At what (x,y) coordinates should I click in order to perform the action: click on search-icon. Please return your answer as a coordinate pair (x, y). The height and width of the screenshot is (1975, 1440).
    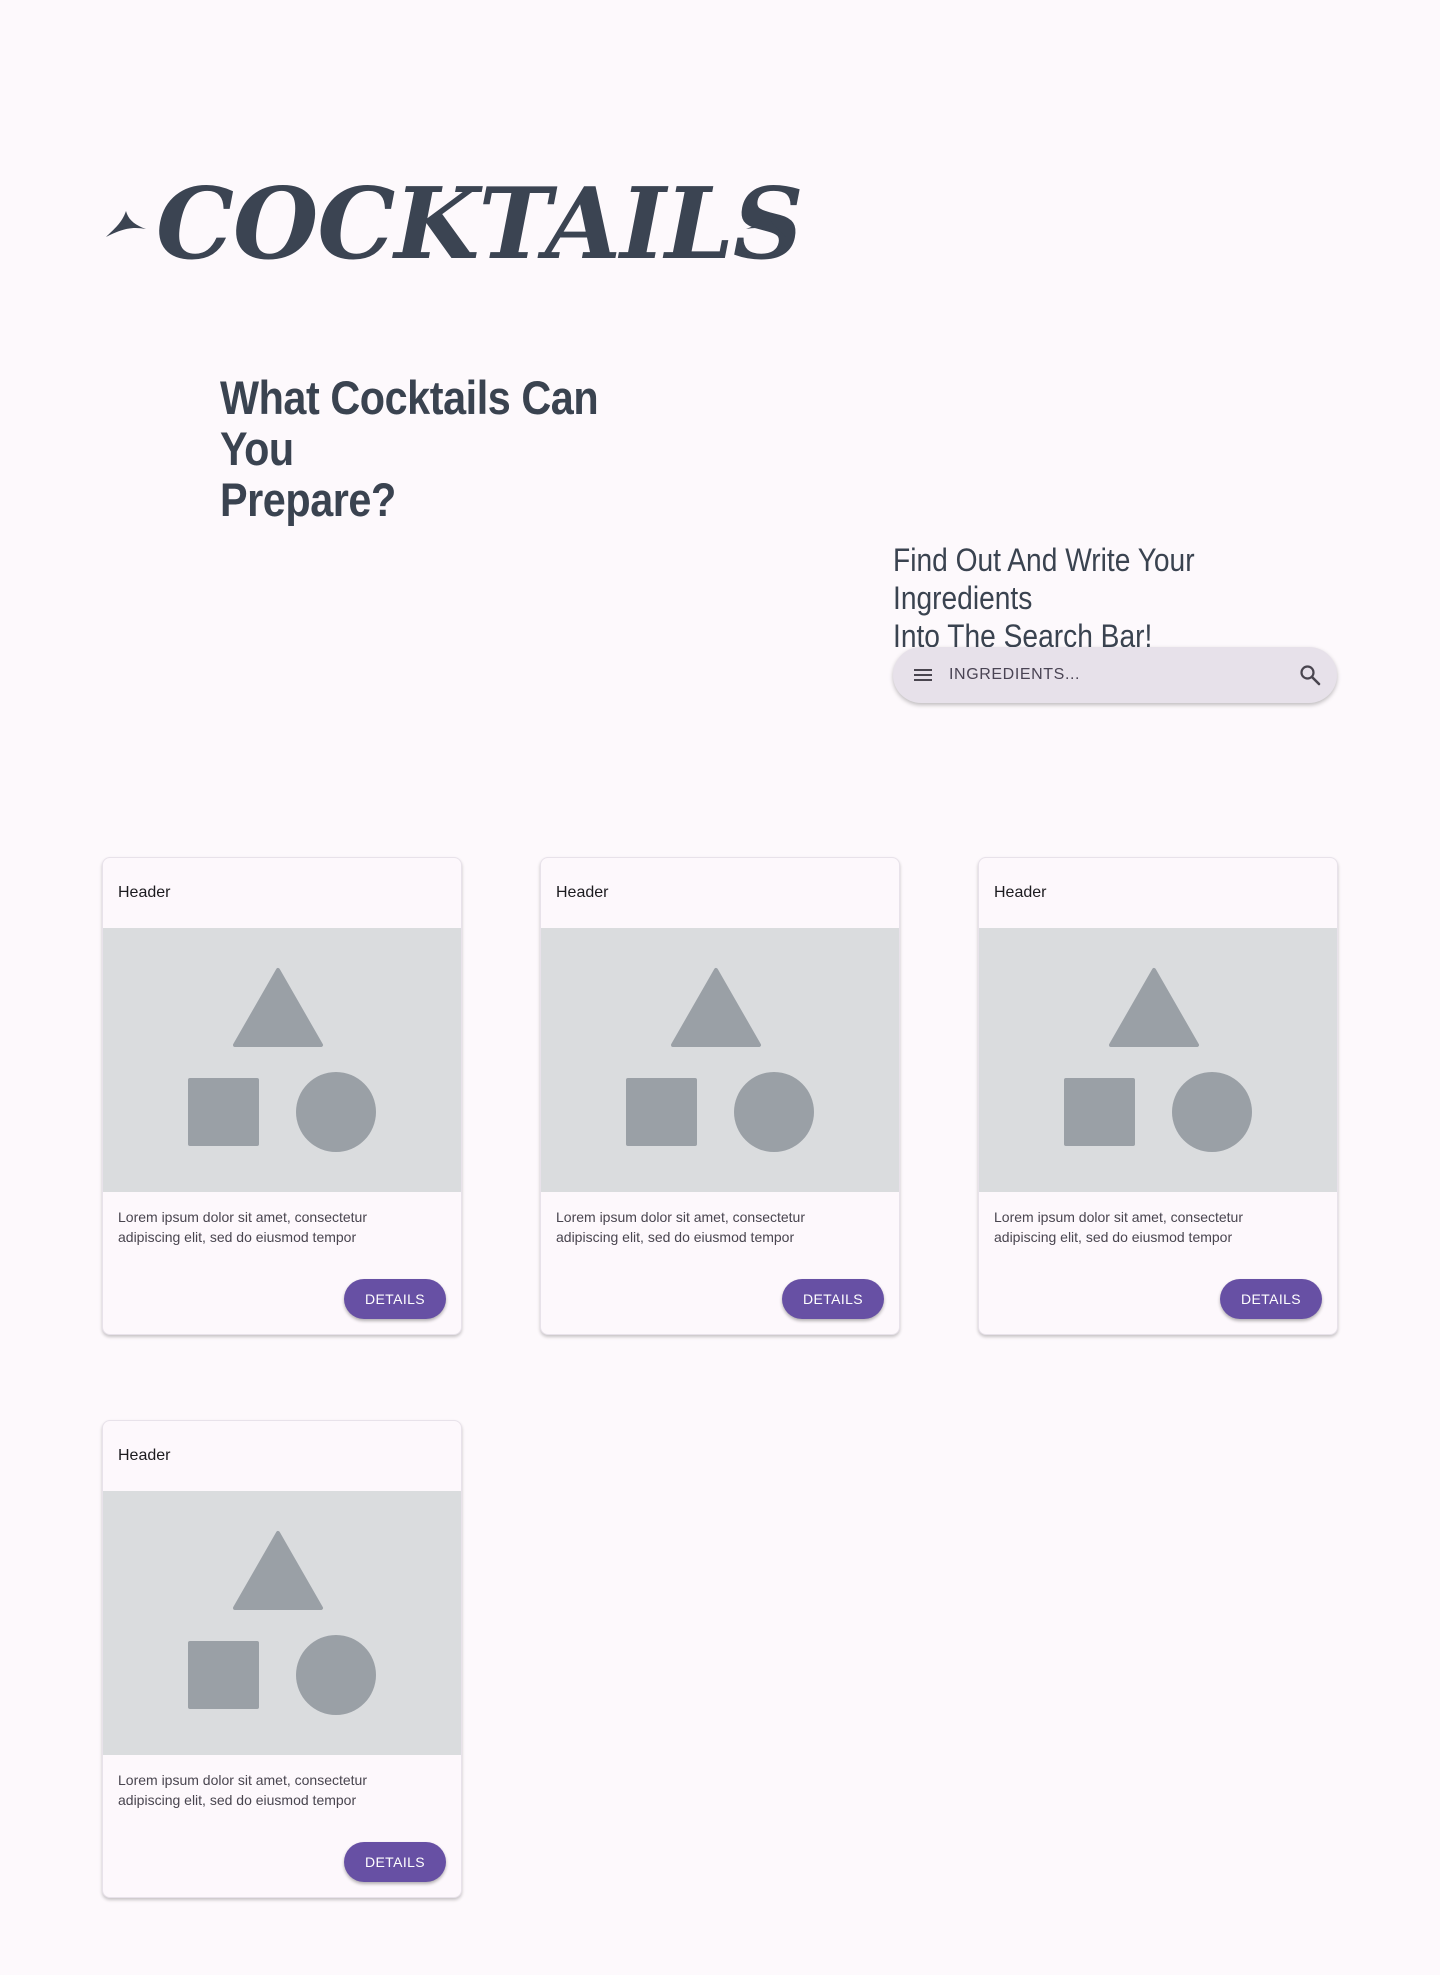
    Looking at the image, I should click on (1310, 675).